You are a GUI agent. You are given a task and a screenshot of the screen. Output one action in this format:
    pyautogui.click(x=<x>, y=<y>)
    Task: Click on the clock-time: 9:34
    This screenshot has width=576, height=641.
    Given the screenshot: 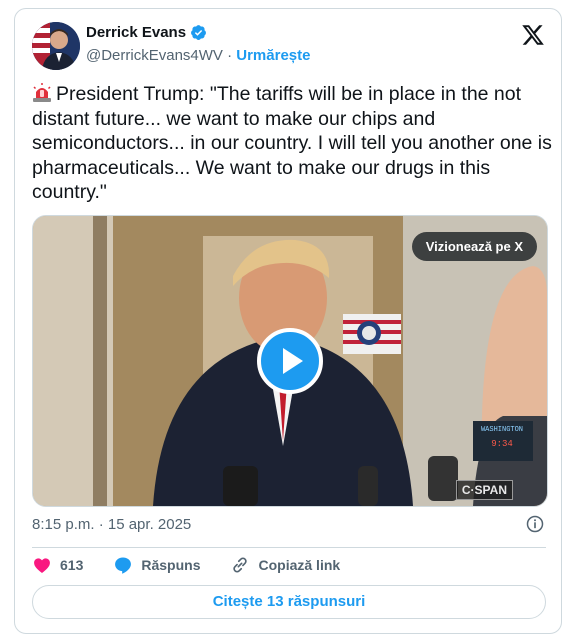 What is the action you would take?
    pyautogui.click(x=502, y=444)
    